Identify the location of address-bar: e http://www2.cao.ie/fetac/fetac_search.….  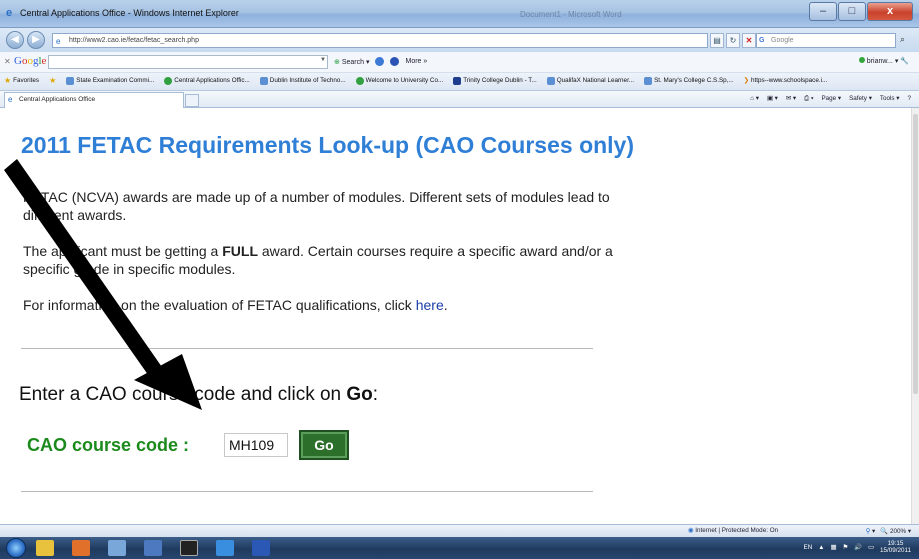
(380, 40).